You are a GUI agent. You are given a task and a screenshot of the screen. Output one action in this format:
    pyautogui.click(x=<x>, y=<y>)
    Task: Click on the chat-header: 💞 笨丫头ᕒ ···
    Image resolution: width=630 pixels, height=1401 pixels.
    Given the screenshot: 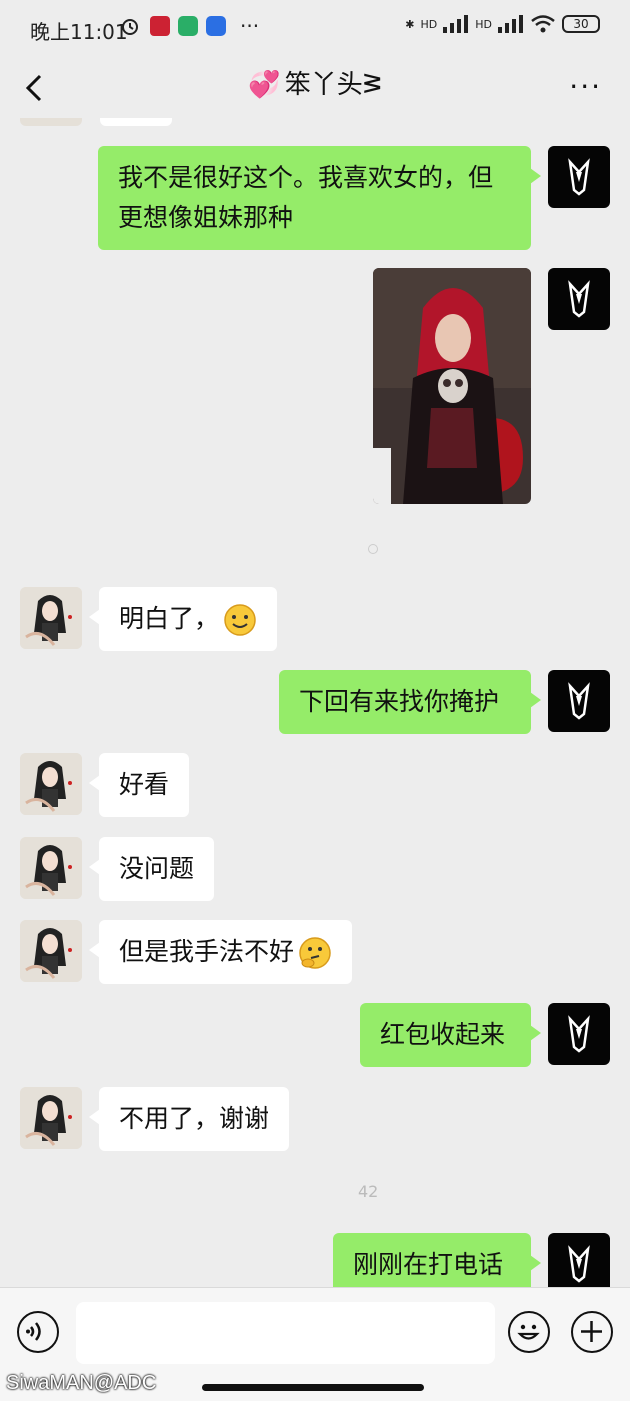 What is the action you would take?
    pyautogui.click(x=315, y=88)
    